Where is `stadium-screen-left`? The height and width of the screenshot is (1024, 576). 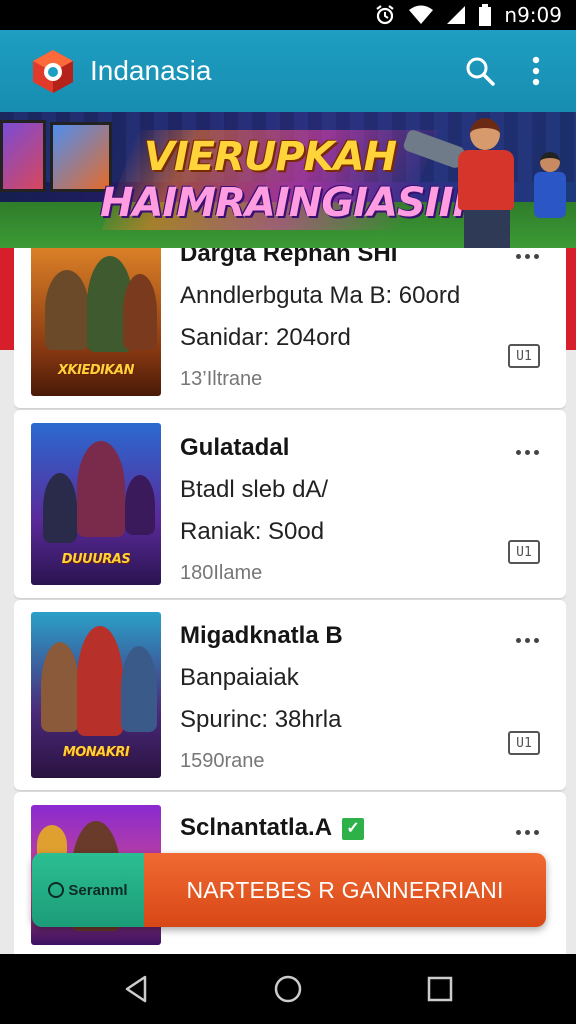 stadium-screen-left is located at coordinates (23, 156).